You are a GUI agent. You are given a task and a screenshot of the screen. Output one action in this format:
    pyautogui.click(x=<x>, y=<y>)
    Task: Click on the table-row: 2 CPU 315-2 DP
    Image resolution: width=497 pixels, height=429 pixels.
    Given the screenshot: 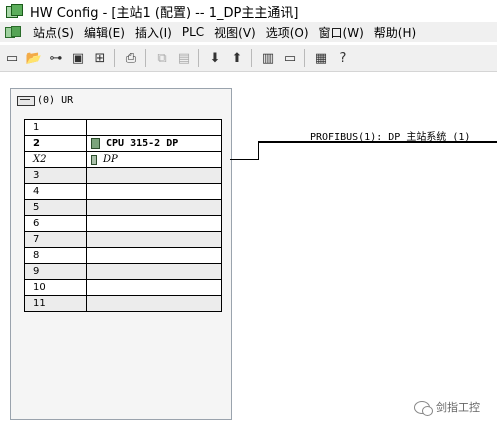 What is the action you would take?
    pyautogui.click(x=123, y=144)
    